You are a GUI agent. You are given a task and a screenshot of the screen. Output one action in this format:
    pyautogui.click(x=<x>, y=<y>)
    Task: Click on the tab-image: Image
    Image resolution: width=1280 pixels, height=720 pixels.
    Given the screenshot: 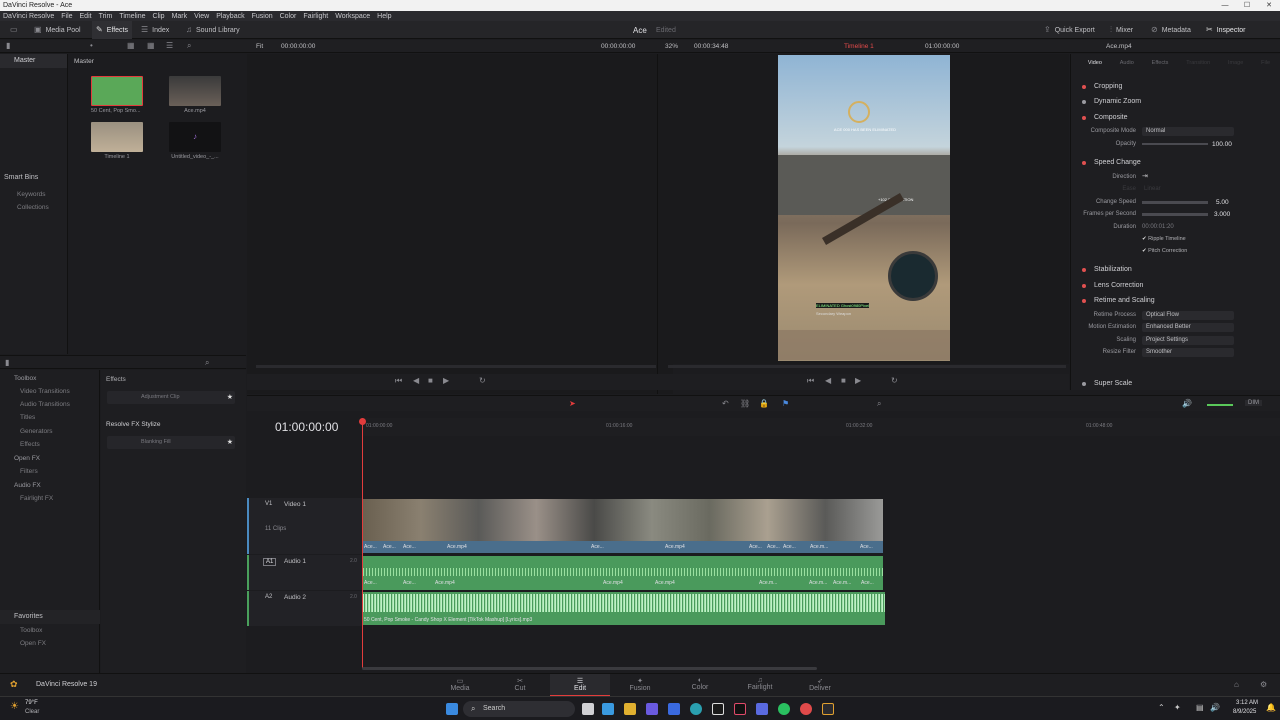 What is the action you would take?
    pyautogui.click(x=1235, y=63)
    